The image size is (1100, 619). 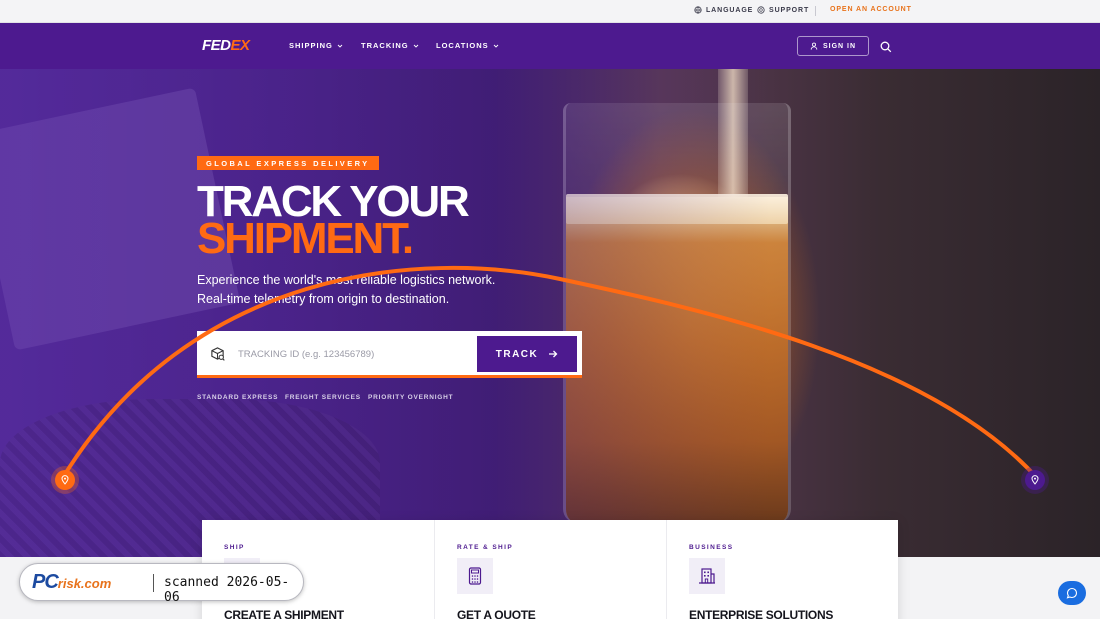 I want to click on chat-button, so click(x=1072, y=593).